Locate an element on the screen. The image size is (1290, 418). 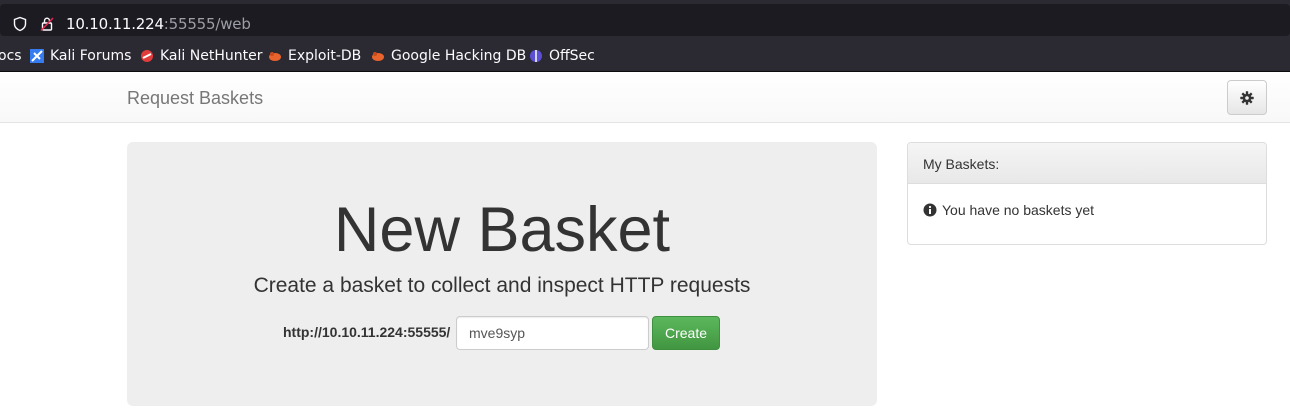
bookmark-docs: ocs is located at coordinates (11, 56).